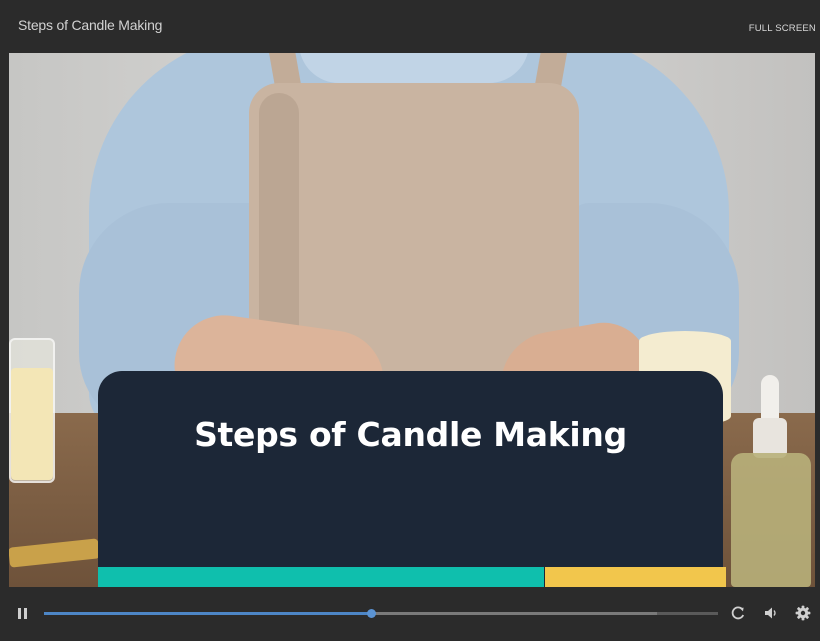  Describe the element at coordinates (321, 577) in the screenshot. I see `accent-bar-teal` at that location.